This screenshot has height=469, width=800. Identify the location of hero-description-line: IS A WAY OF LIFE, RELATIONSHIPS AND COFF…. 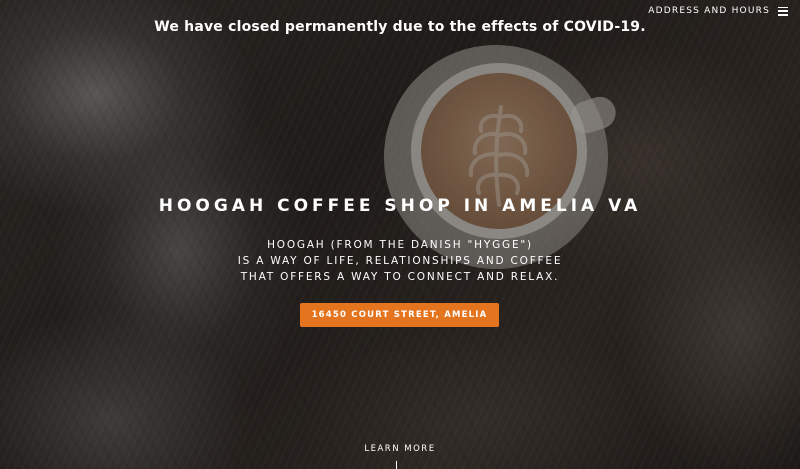
(400, 261).